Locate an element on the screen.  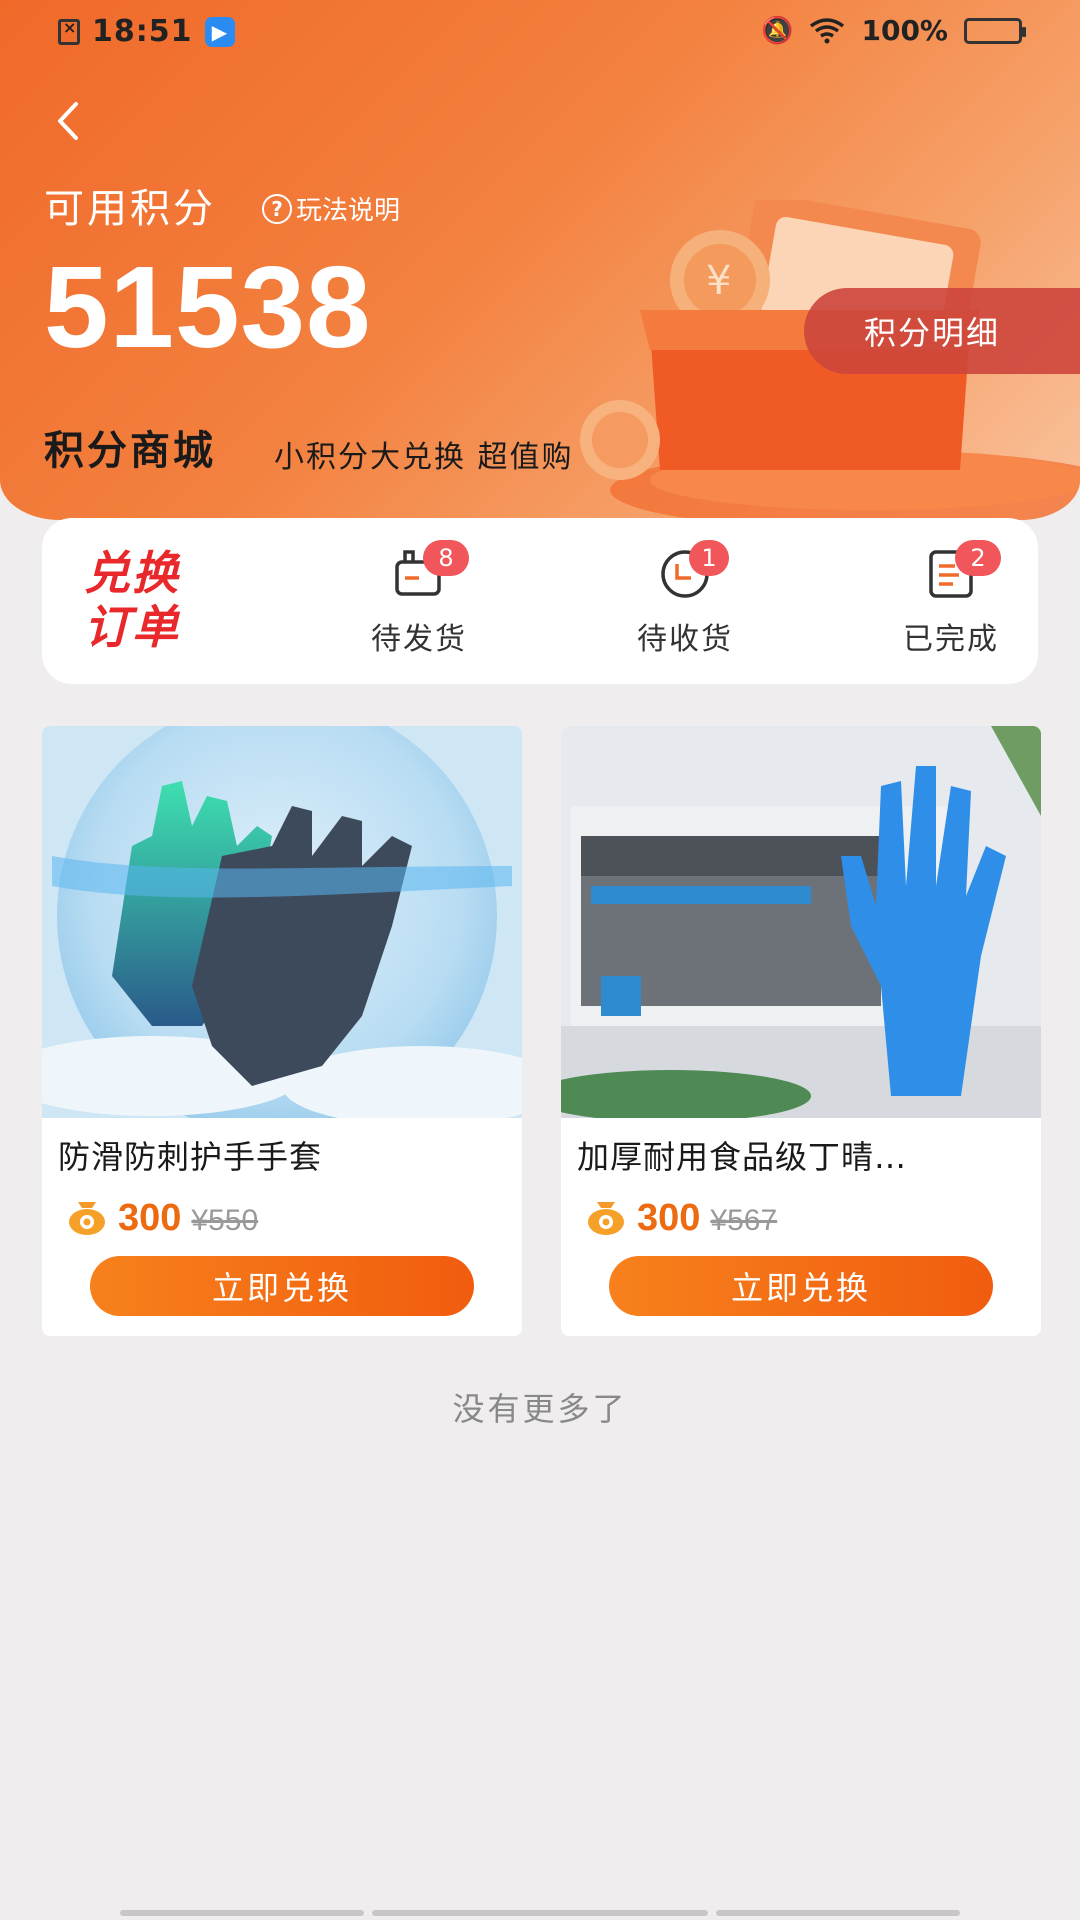
battery-icon is located at coordinates (995, 30).